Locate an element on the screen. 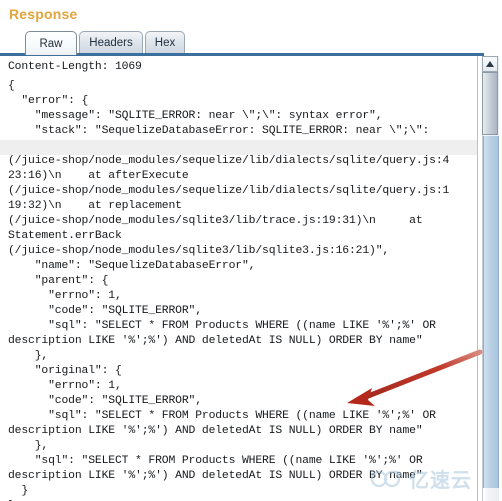 Image resolution: width=502 pixels, height=501 pixels. tab-raw-label: Raw is located at coordinates (51, 43).